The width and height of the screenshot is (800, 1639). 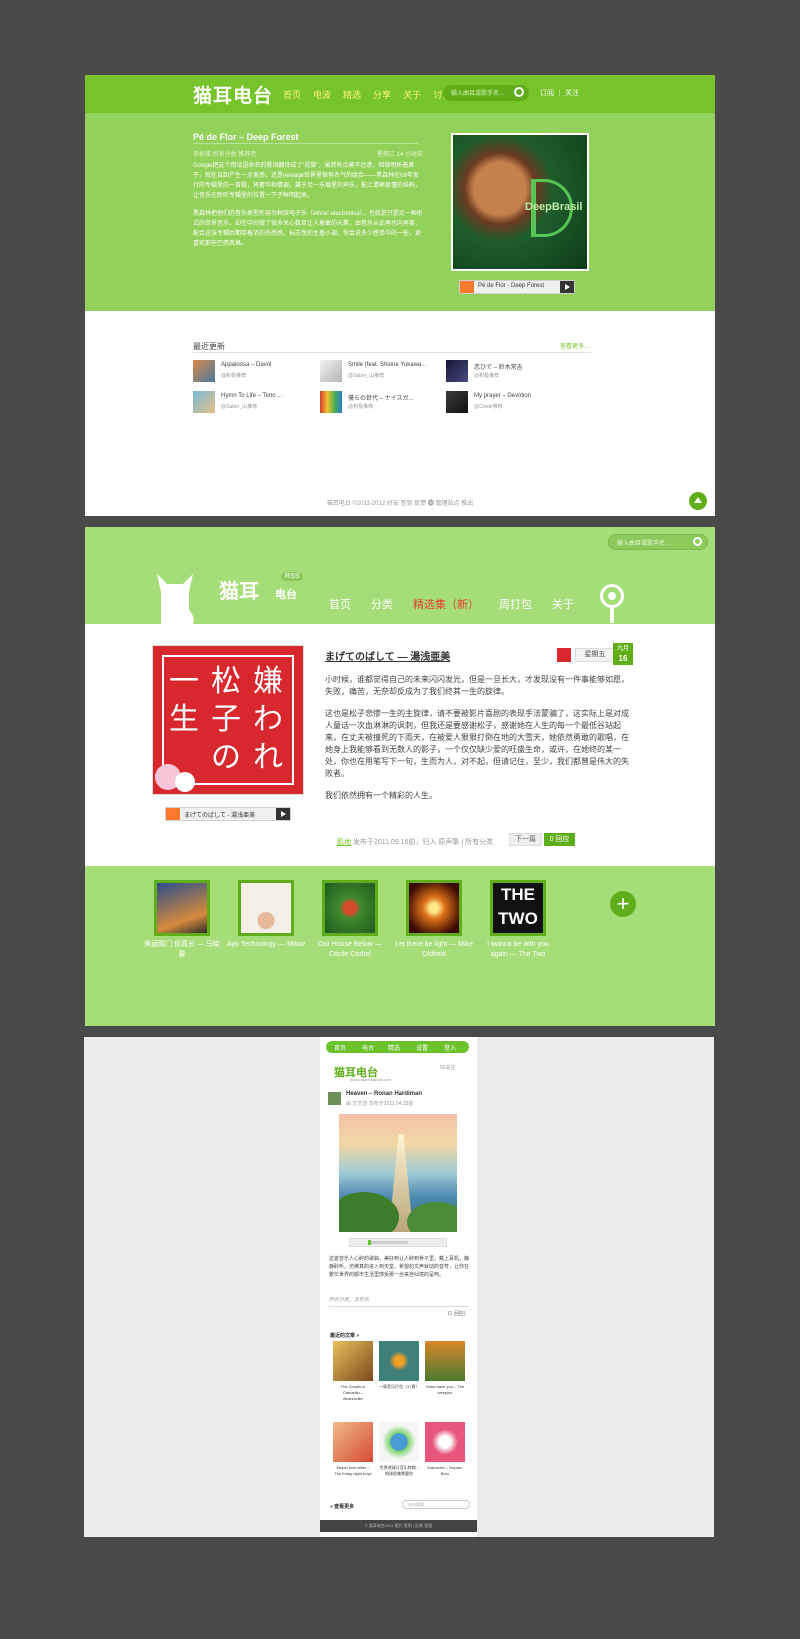 I want to click on divider, so click(x=399, y=1306).